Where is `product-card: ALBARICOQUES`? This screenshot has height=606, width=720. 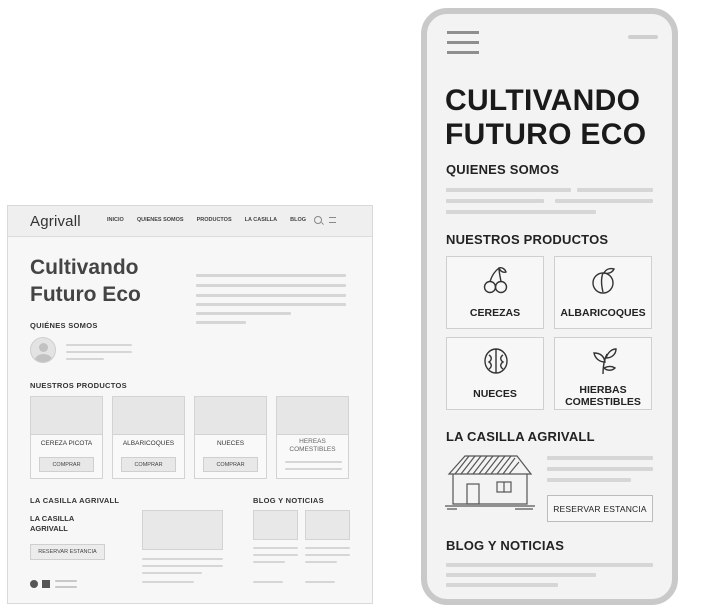 product-card: ALBARICOQUES is located at coordinates (603, 292).